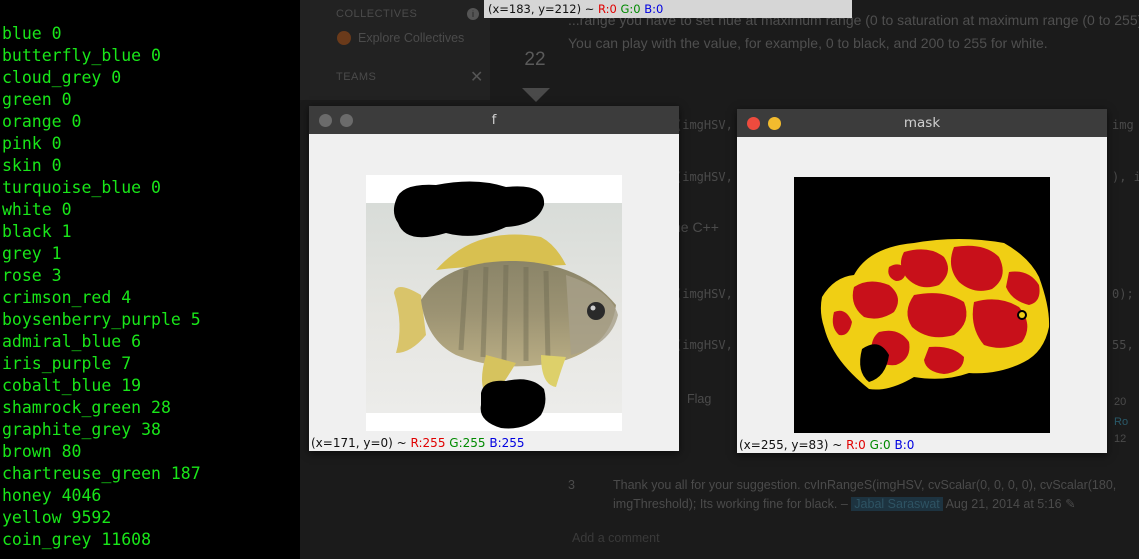 Image resolution: width=1139 pixels, height=559 pixels. What do you see at coordinates (77, 539) in the screenshot?
I see `terminal-line: coin_grey 11608` at bounding box center [77, 539].